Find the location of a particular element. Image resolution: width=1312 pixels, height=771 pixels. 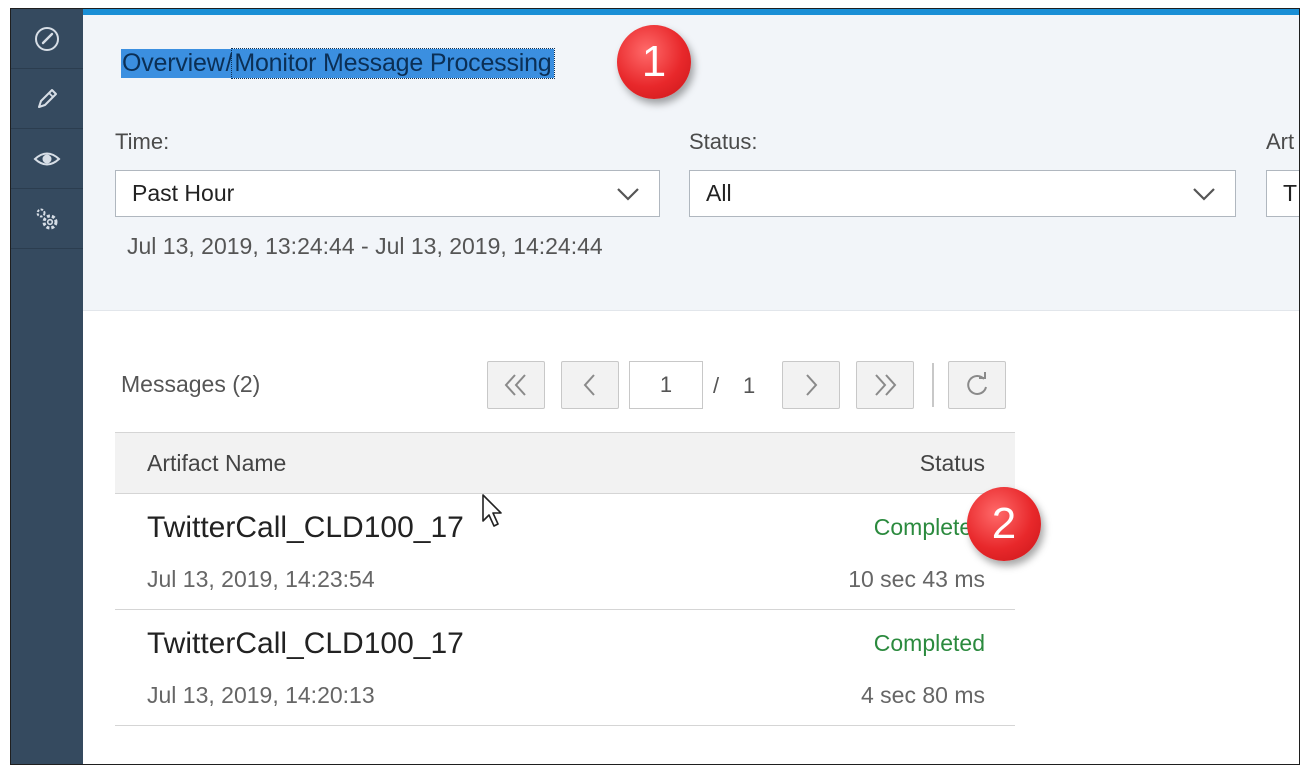

status-select-value: All is located at coordinates (719, 193).